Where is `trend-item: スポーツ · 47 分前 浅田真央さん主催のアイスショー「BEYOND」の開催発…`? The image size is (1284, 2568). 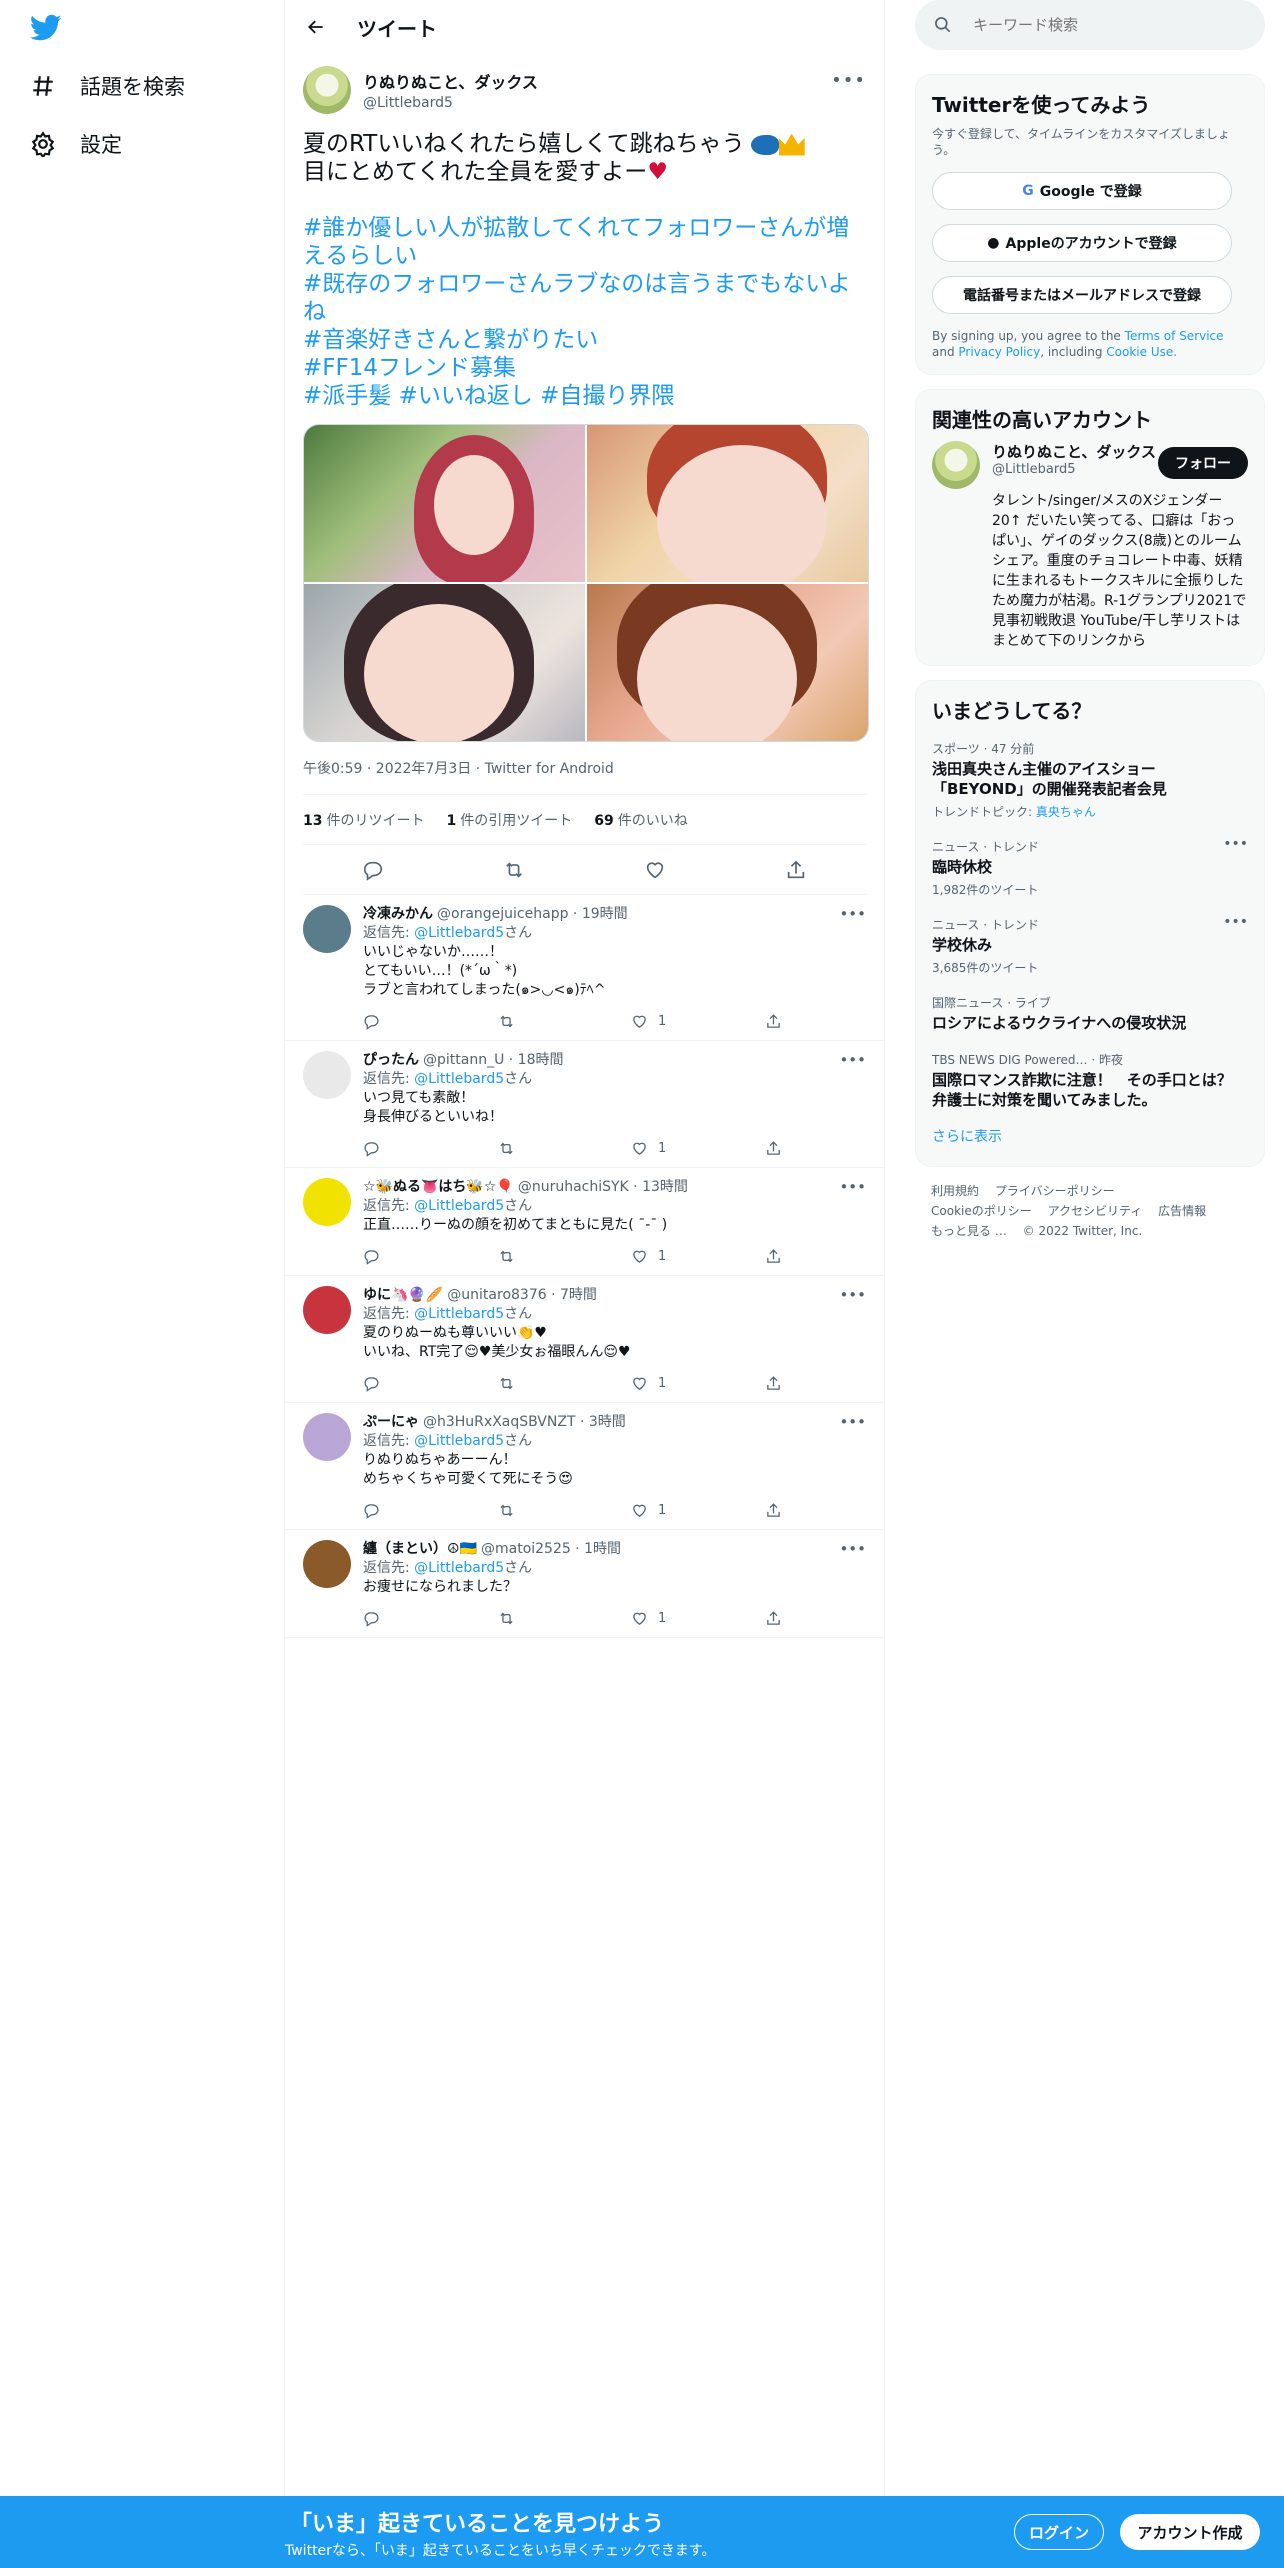
trend-item: スポーツ · 47 分前 浅田真央さん主催のアイスショー「BEYOND」の開催発… is located at coordinates (1090, 781).